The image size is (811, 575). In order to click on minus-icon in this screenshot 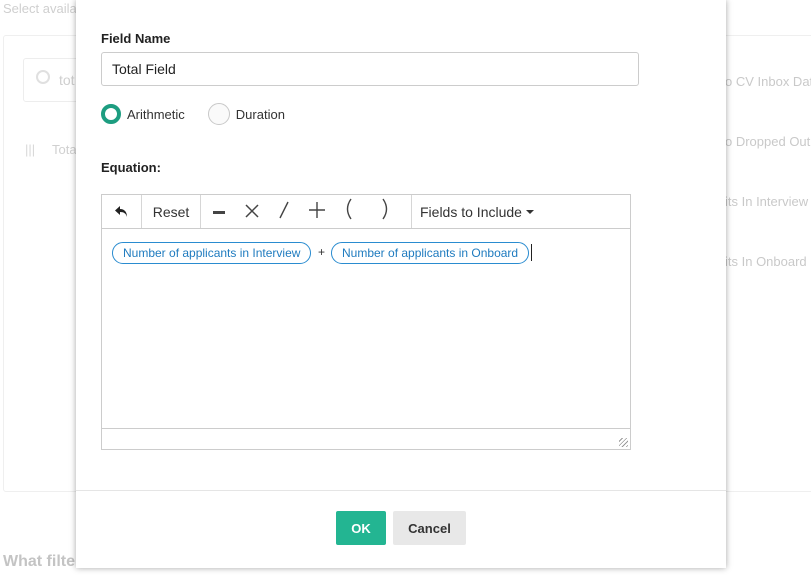, I will do `click(219, 212)`.